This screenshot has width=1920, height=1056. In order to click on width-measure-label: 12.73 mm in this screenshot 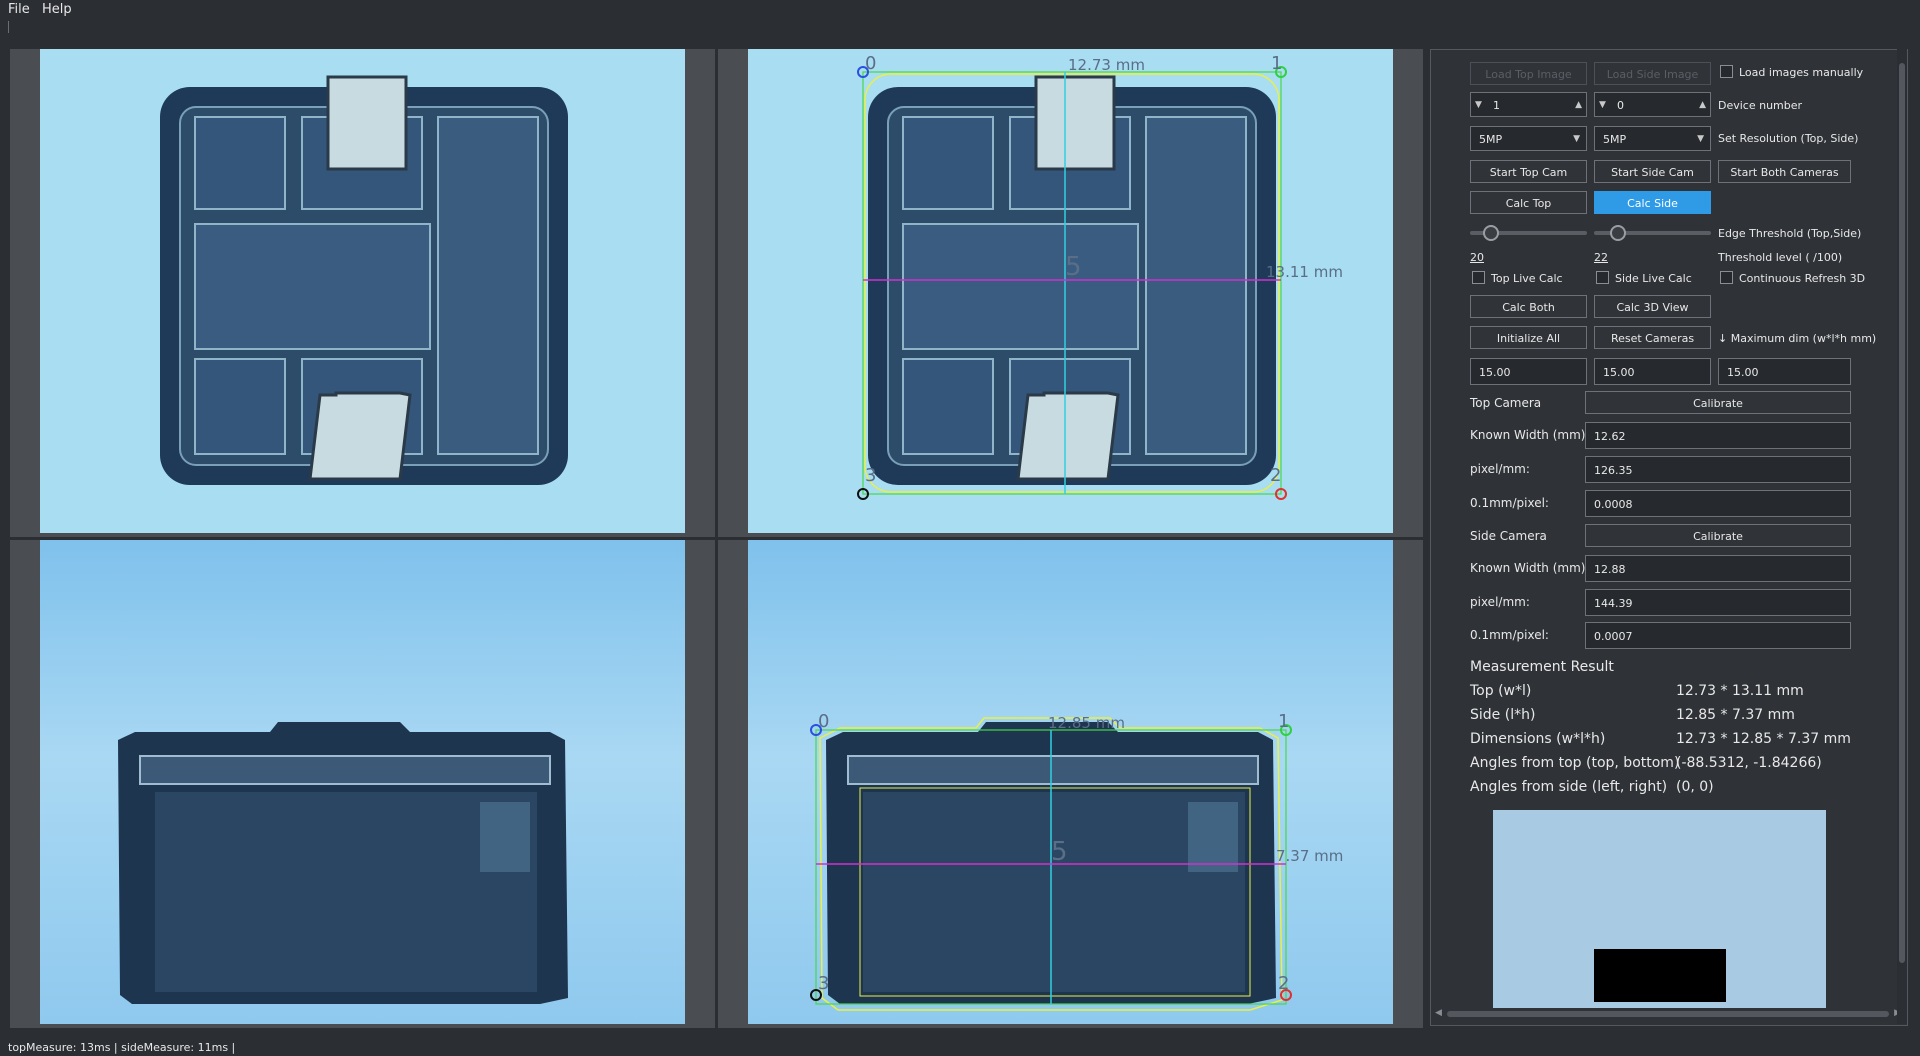, I will do `click(1106, 65)`.